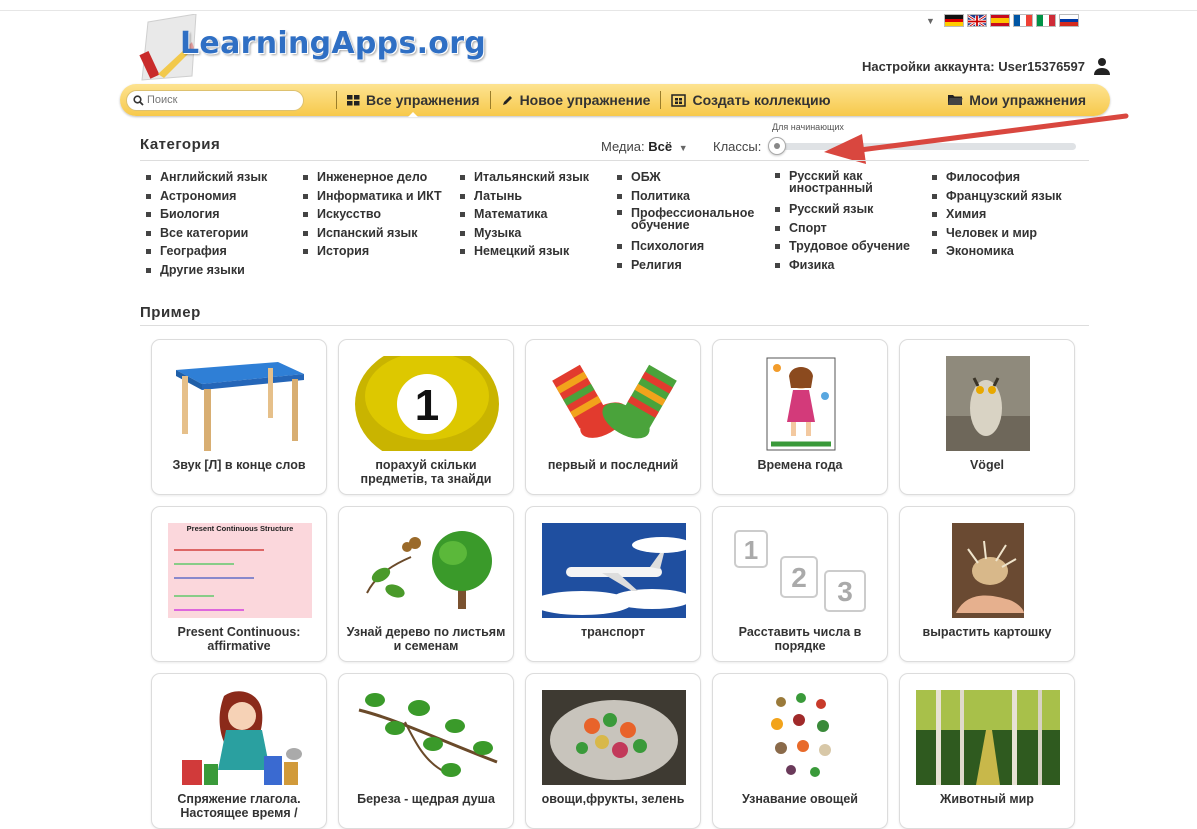 Image resolution: width=1197 pixels, height=829 pixels. I want to click on german-flag-icon, so click(953, 20).